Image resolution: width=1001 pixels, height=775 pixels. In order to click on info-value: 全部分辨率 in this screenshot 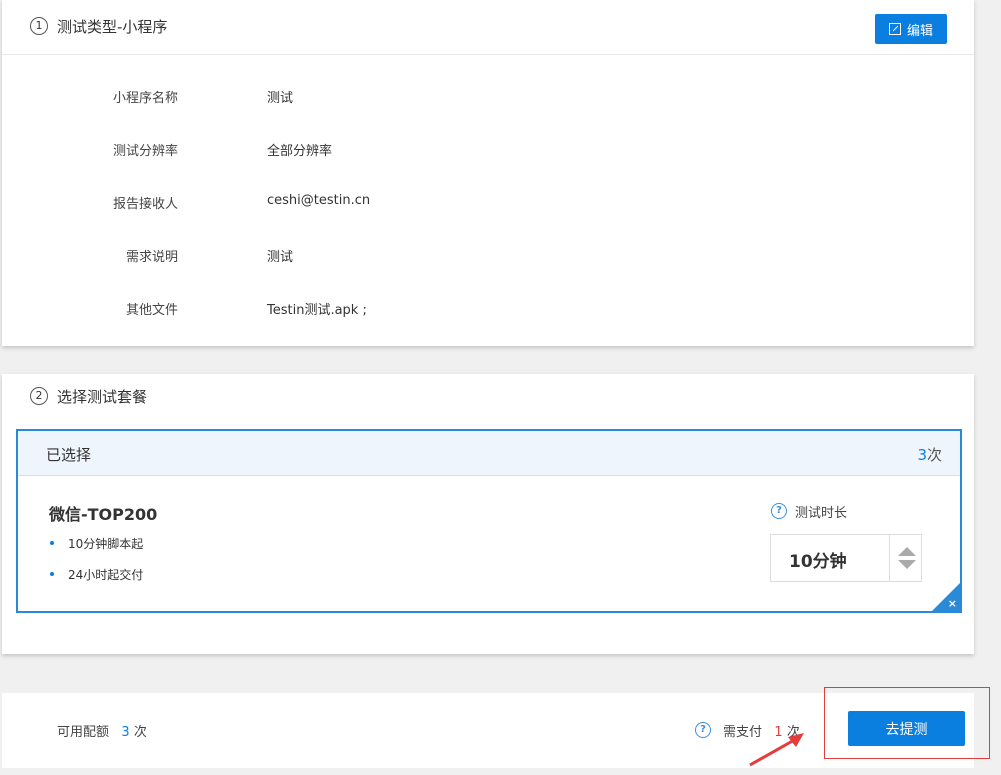, I will do `click(300, 151)`.